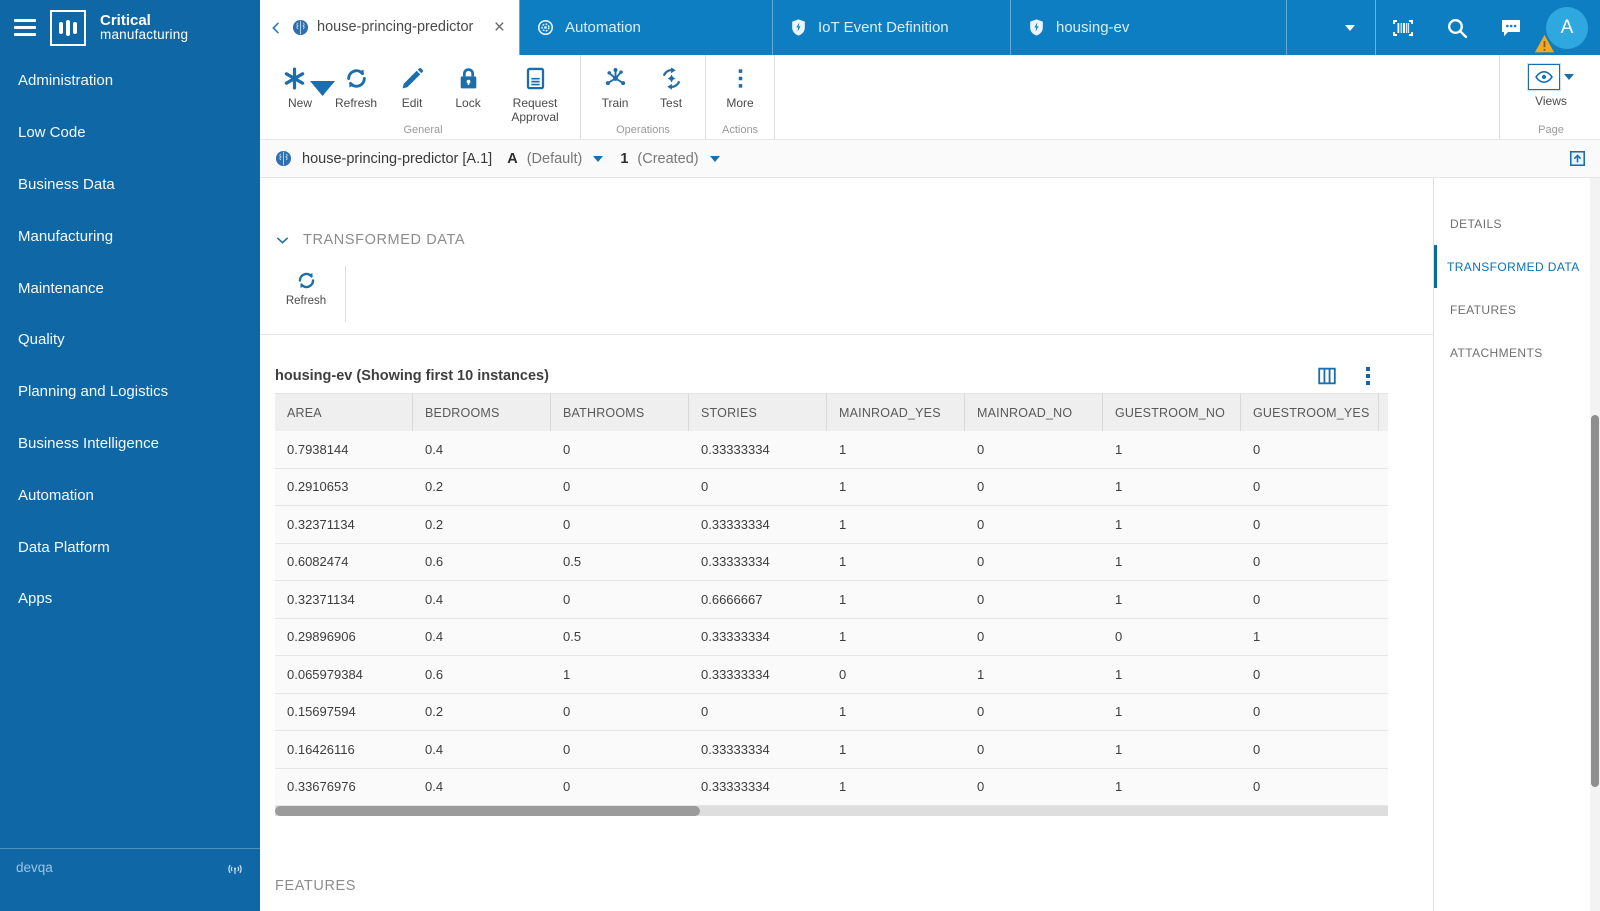  Describe the element at coordinates (356, 103) in the screenshot. I see `toolbar-button-label: Refresh` at that location.